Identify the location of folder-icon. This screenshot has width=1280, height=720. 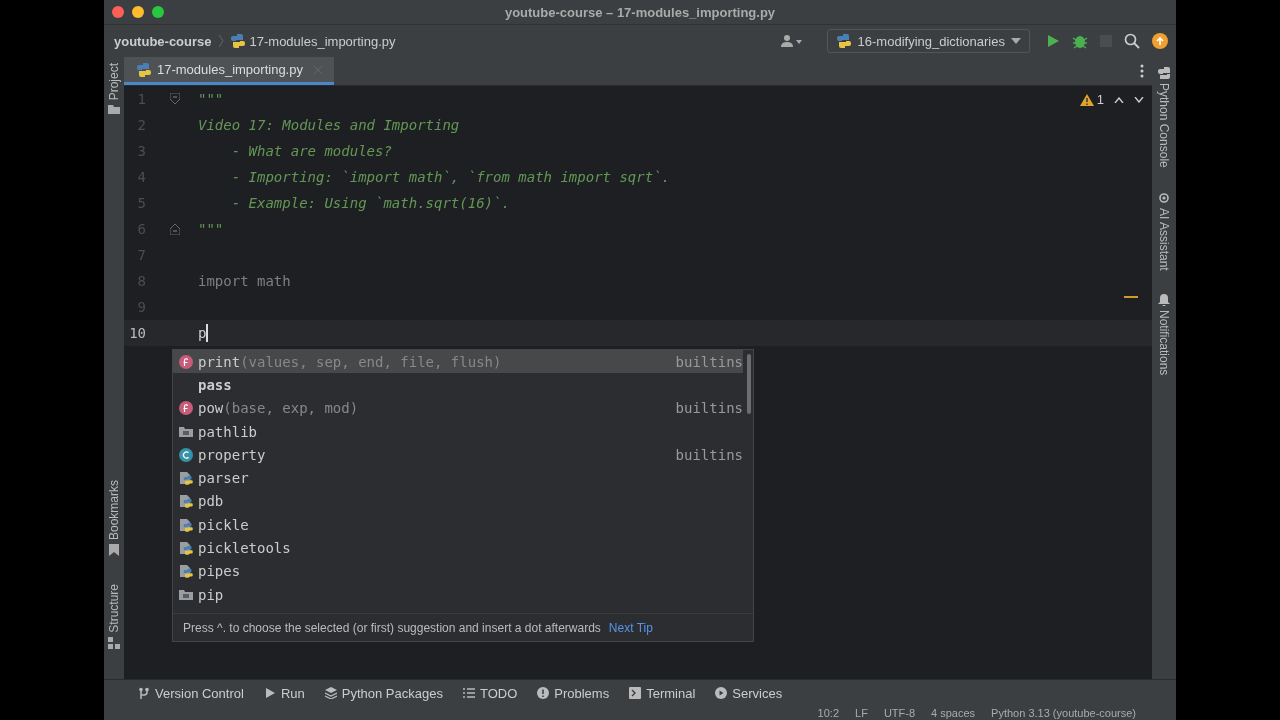
(114, 109).